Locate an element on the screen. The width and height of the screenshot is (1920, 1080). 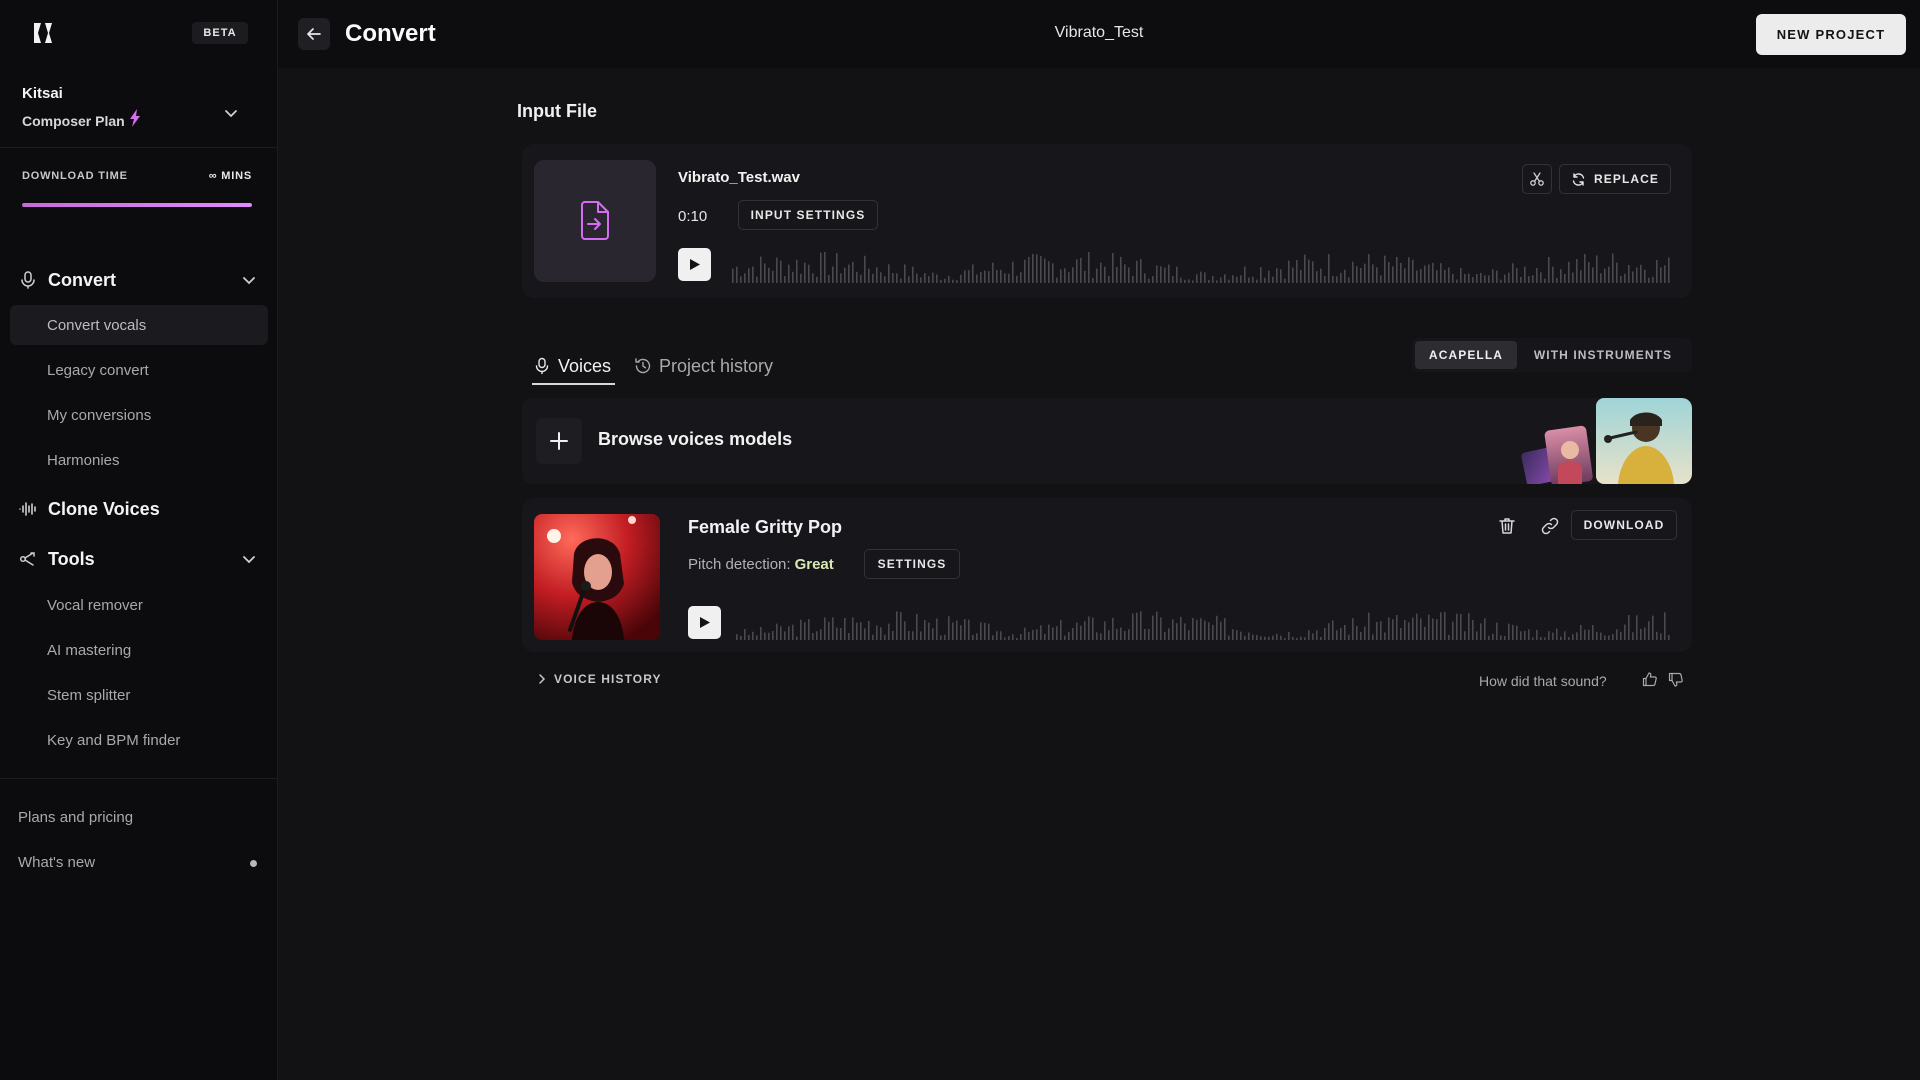
project-name: Vibrato_Test is located at coordinates (1099, 32).